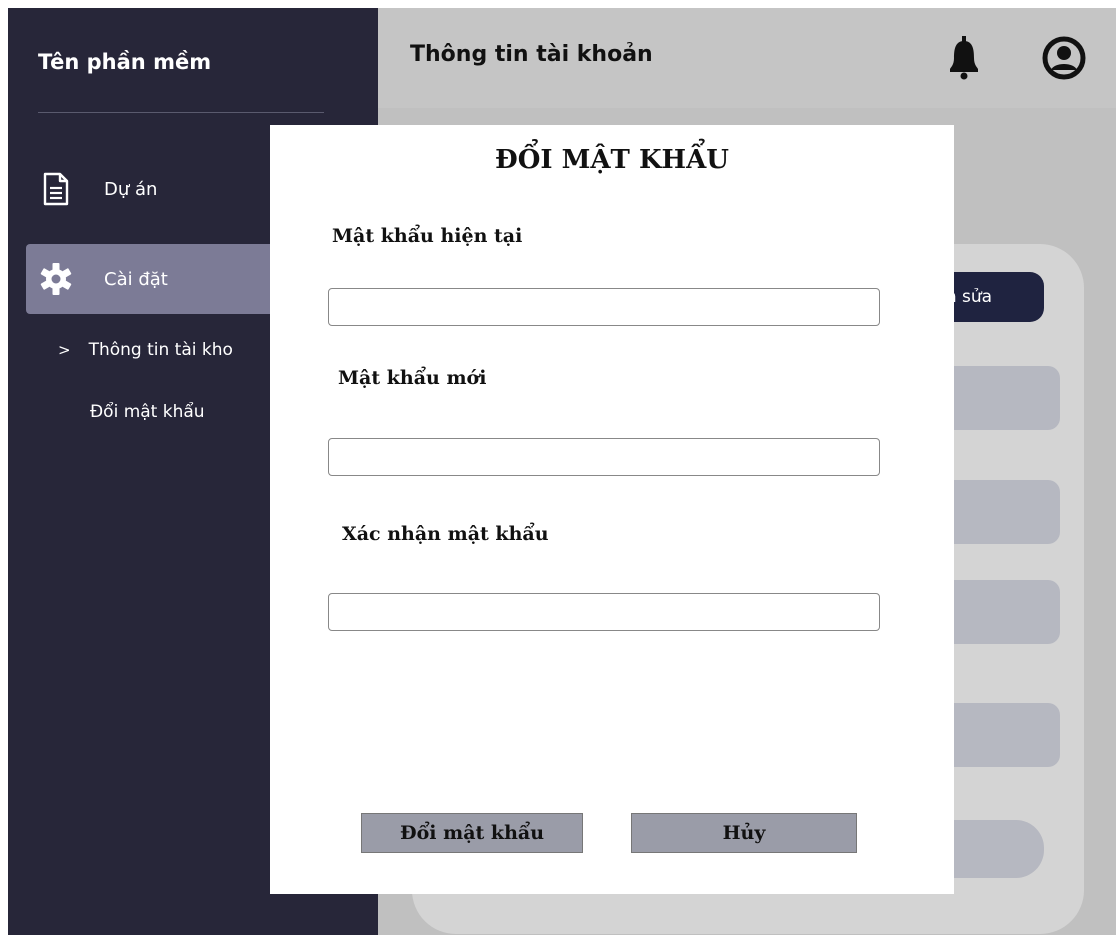  Describe the element at coordinates (472, 833) in the screenshot. I see `change-password-button: Đổi mật khẩu` at that location.